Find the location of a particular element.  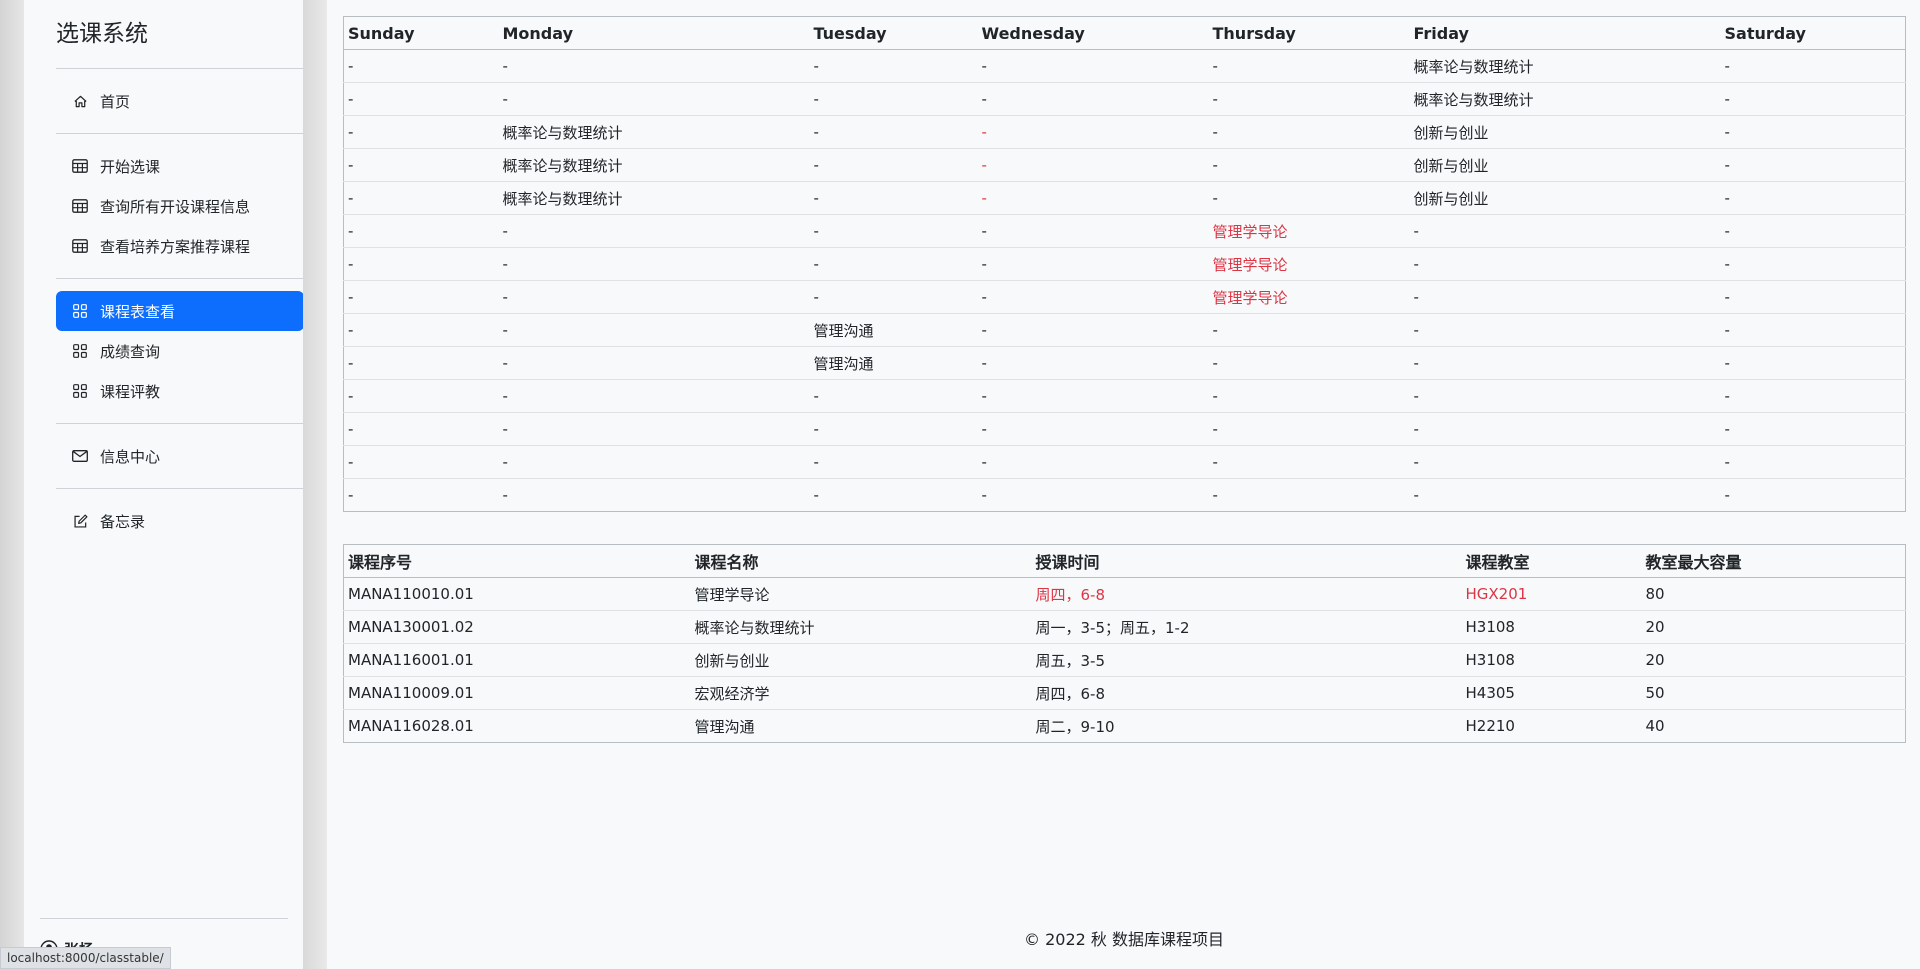

table-cell: HGX201 is located at coordinates (1551, 594).